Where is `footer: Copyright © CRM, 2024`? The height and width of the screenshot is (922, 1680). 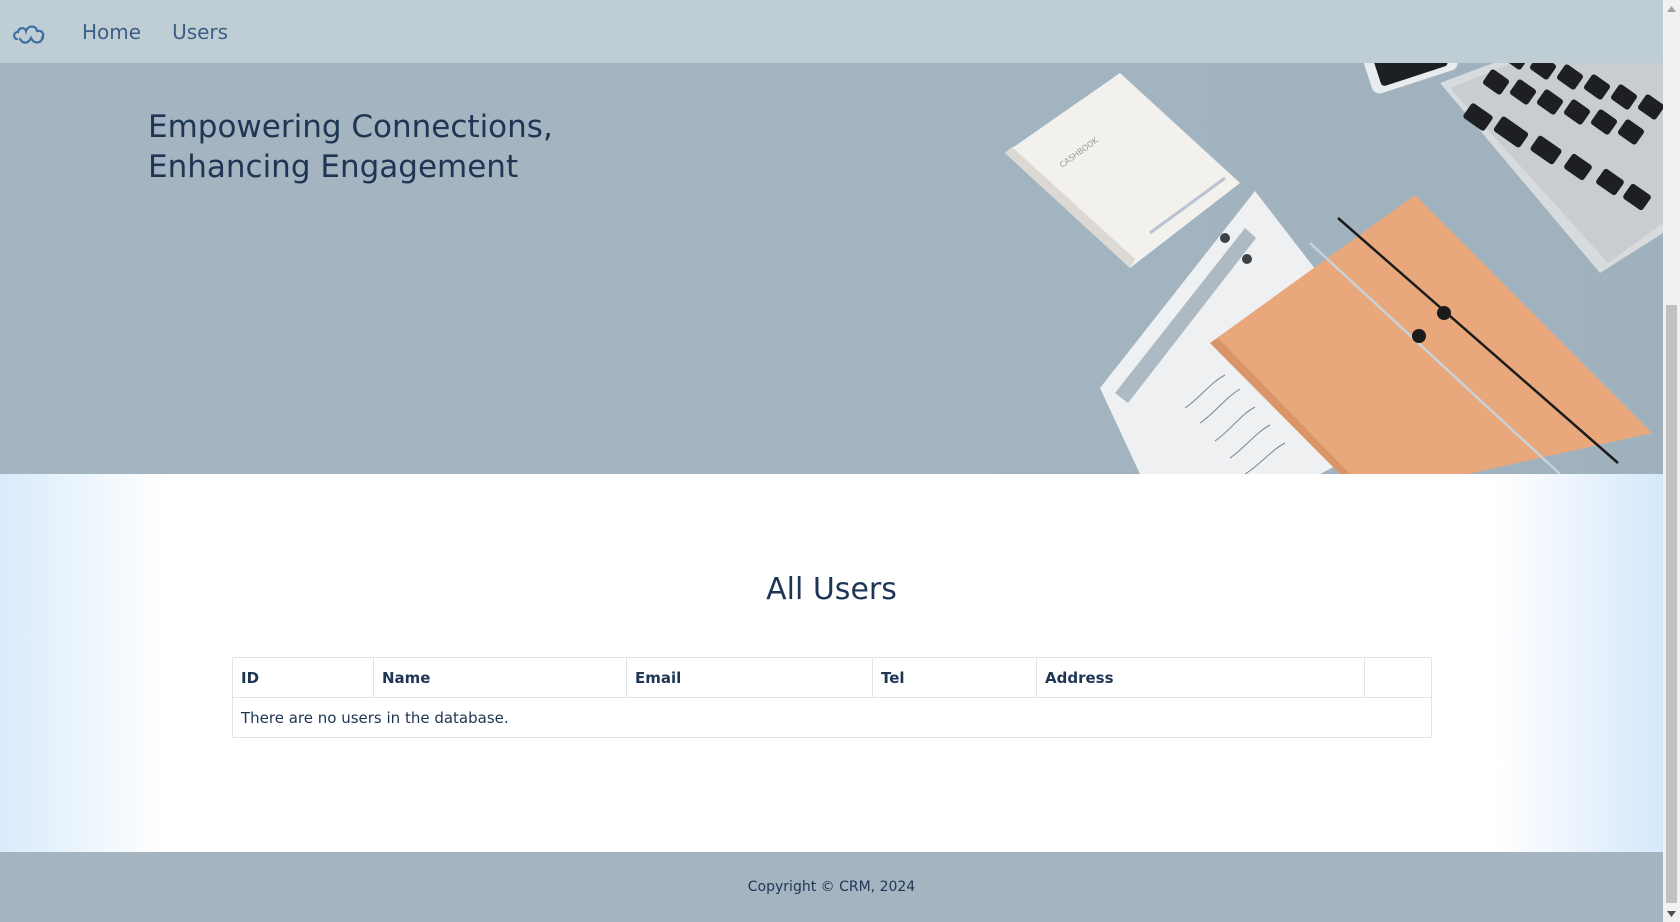 footer: Copyright © CRM, 2024 is located at coordinates (831, 887).